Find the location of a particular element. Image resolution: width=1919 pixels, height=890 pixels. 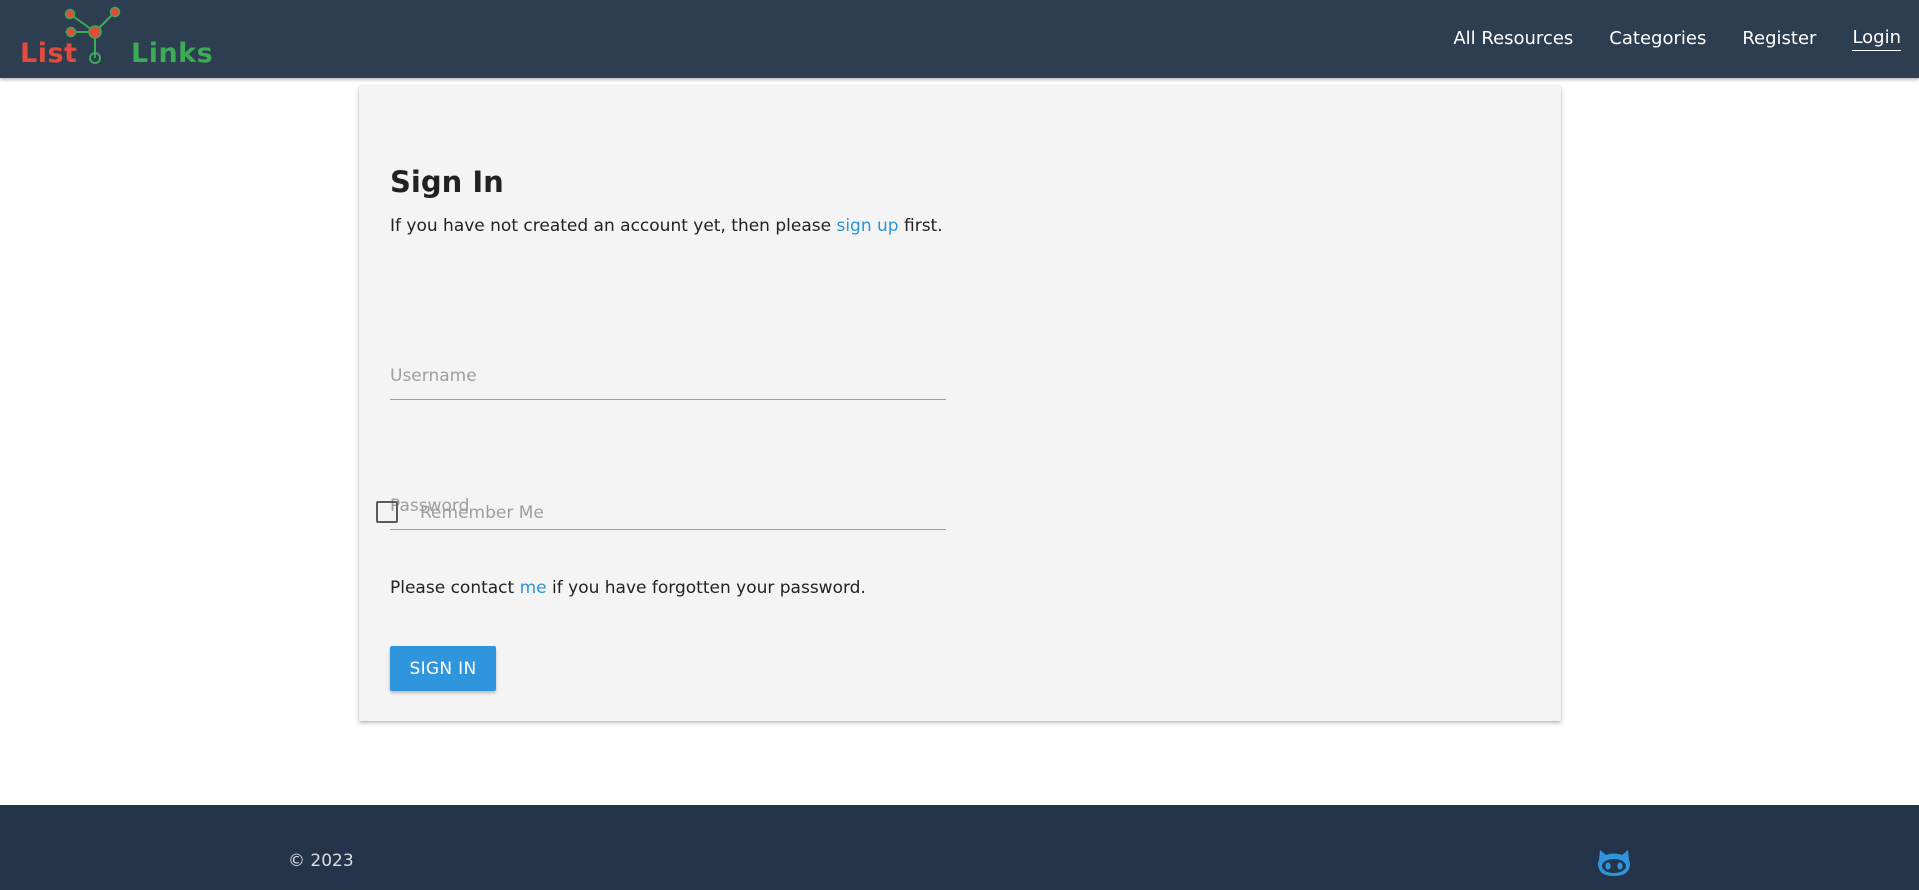

signup-link: sign up is located at coordinates (867, 226).